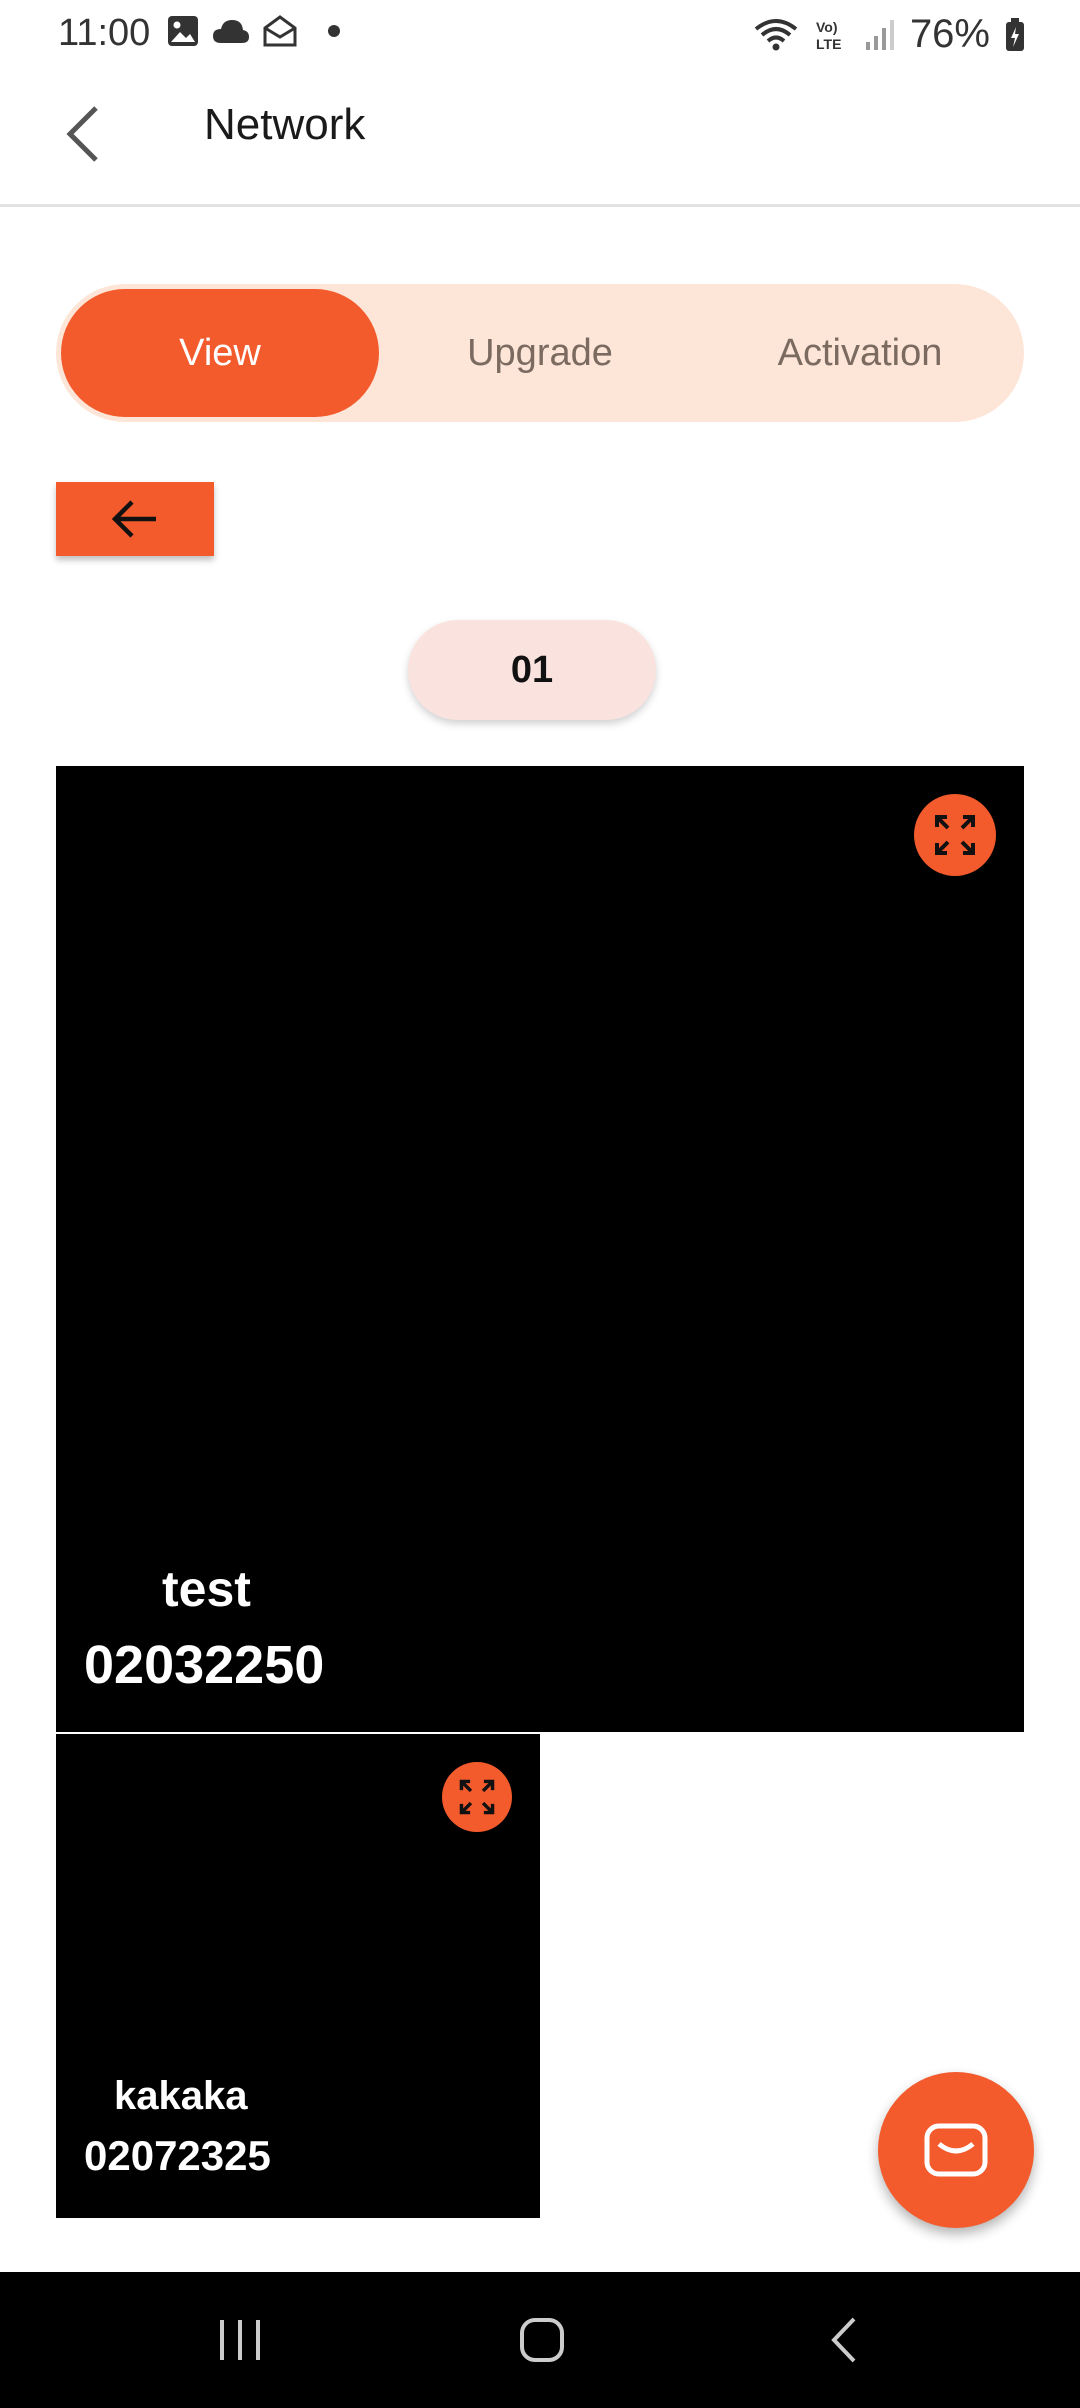 The image size is (1080, 2408). Describe the element at coordinates (181, 2096) in the screenshot. I see `tile-name: kakaka` at that location.